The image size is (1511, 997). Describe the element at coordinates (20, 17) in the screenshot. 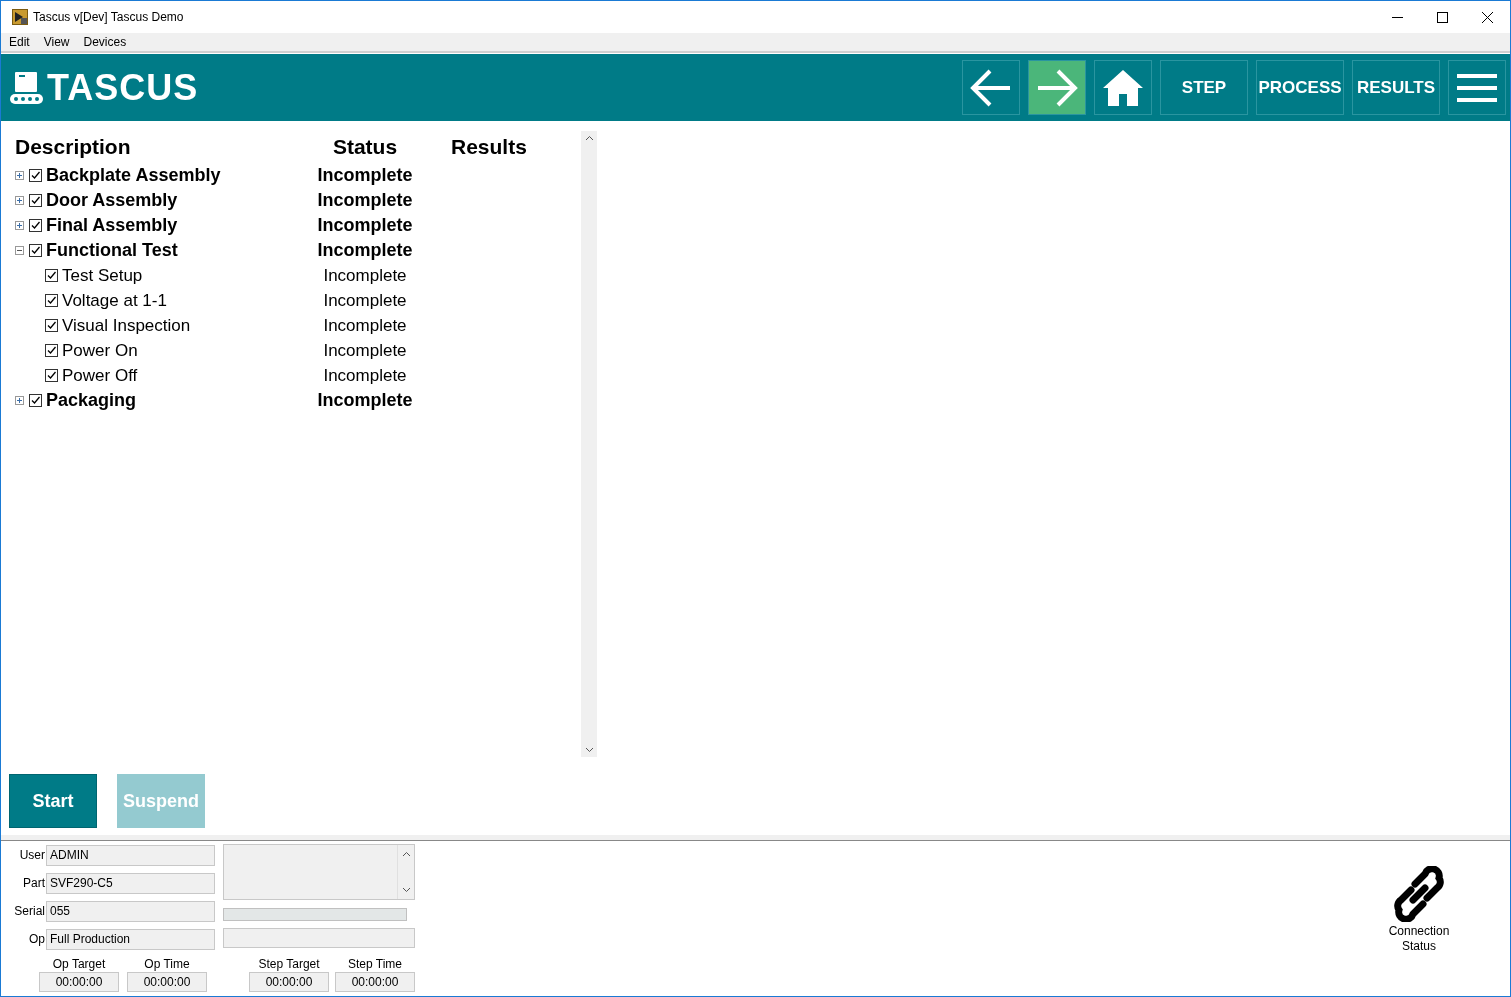

I see `app-icon` at that location.